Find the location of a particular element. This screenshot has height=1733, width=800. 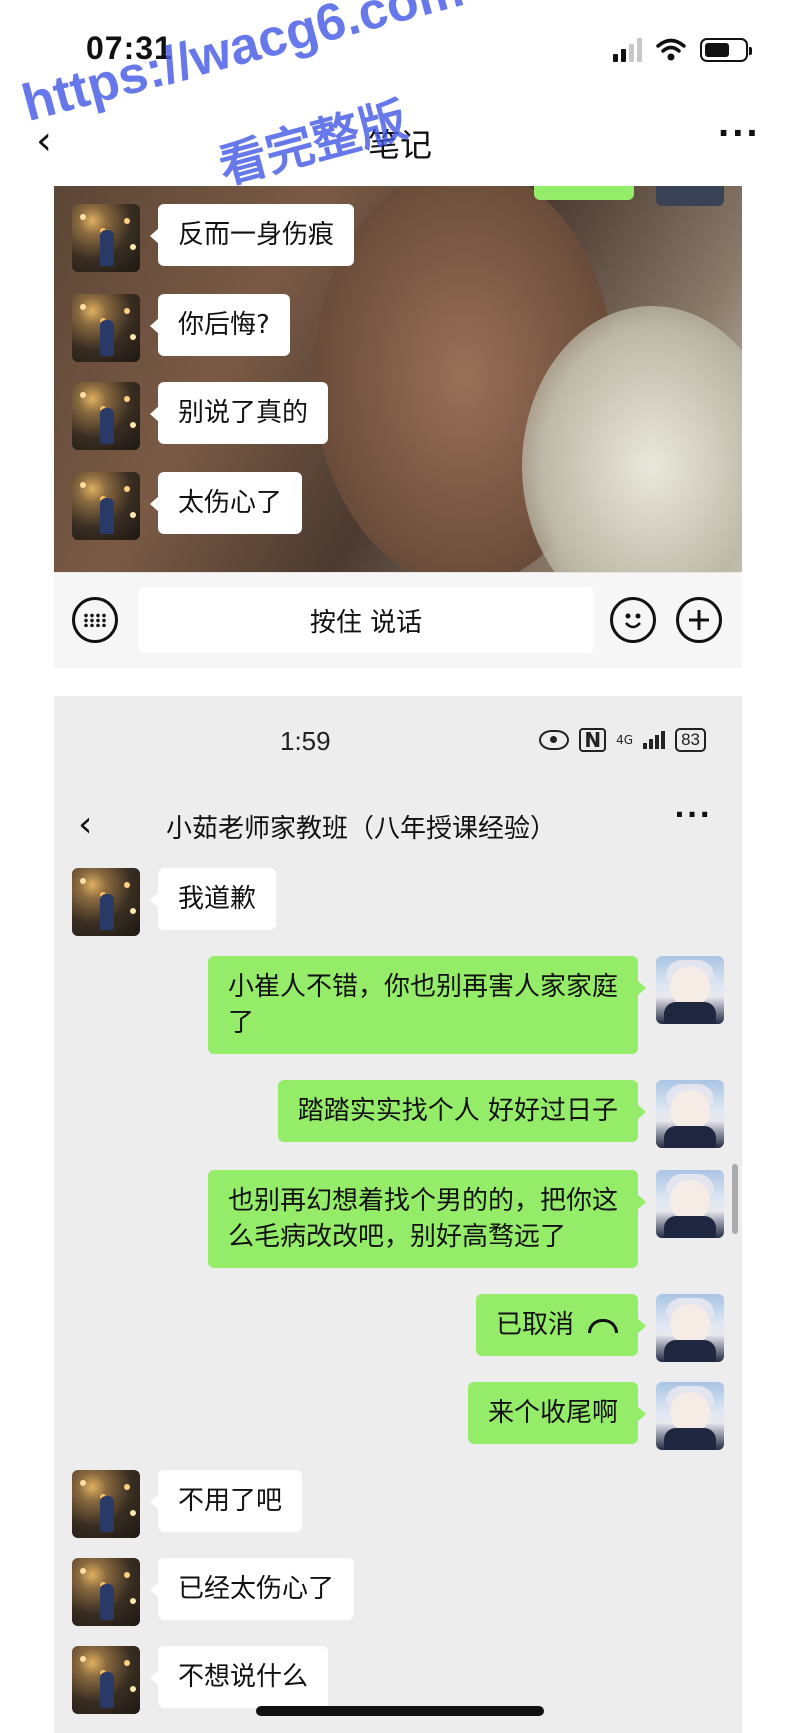

list-item: 不想说什么 is located at coordinates (200, 1680).